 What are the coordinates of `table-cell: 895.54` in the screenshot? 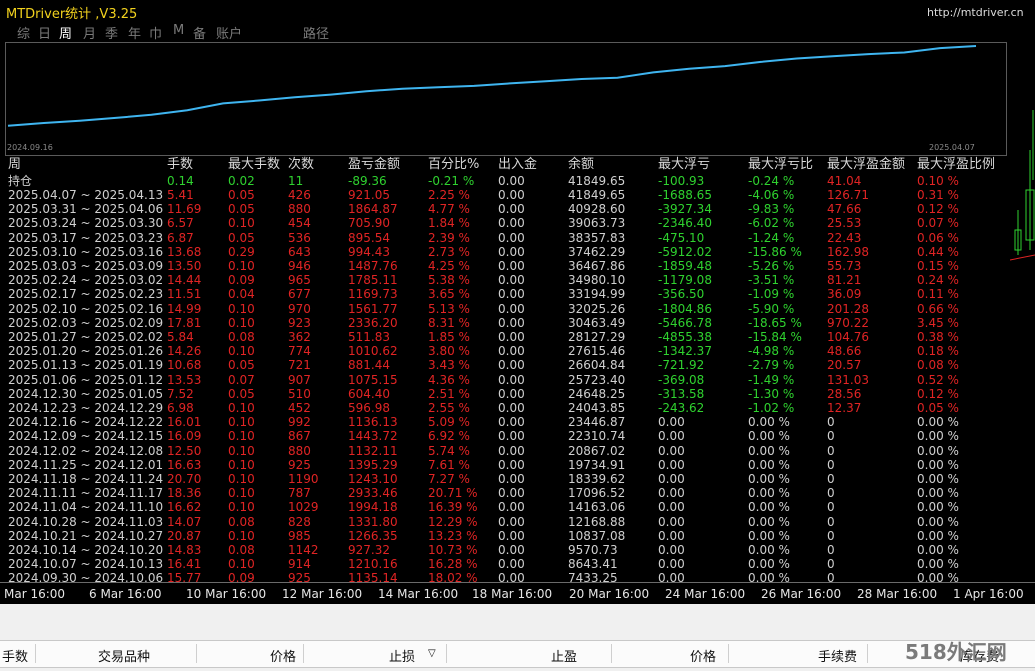 It's located at (369, 237).